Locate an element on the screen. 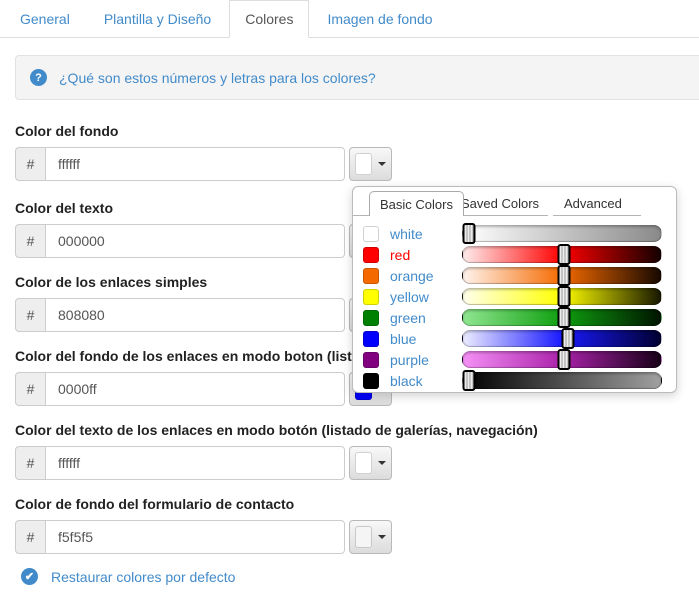  picker-tab-advanced: Advanced is located at coordinates (593, 203).